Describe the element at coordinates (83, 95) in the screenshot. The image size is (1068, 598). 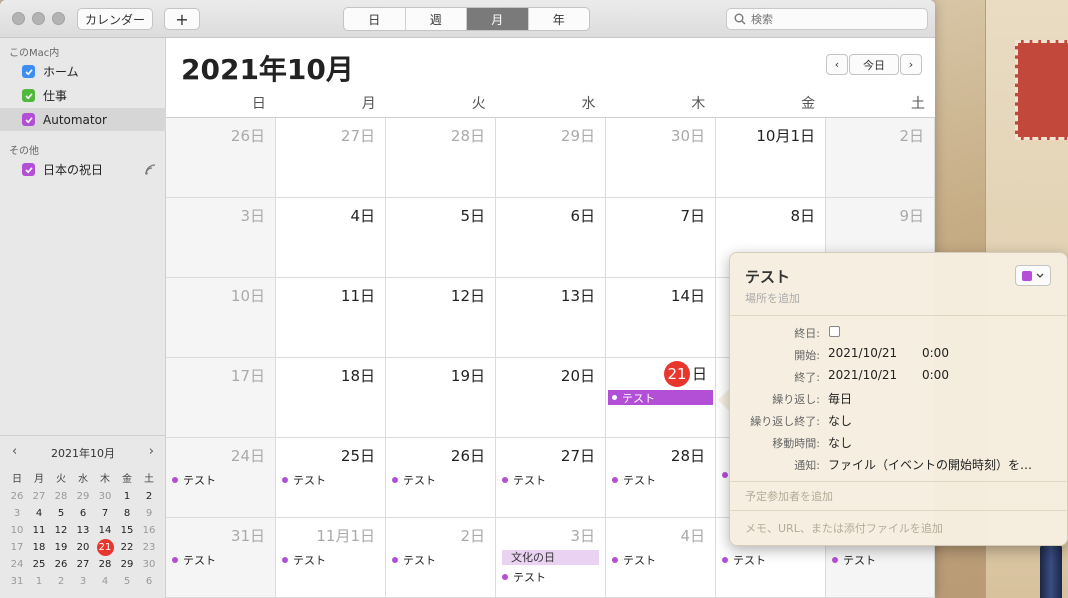
I see `sidebar-calendar-item: 仕事` at that location.